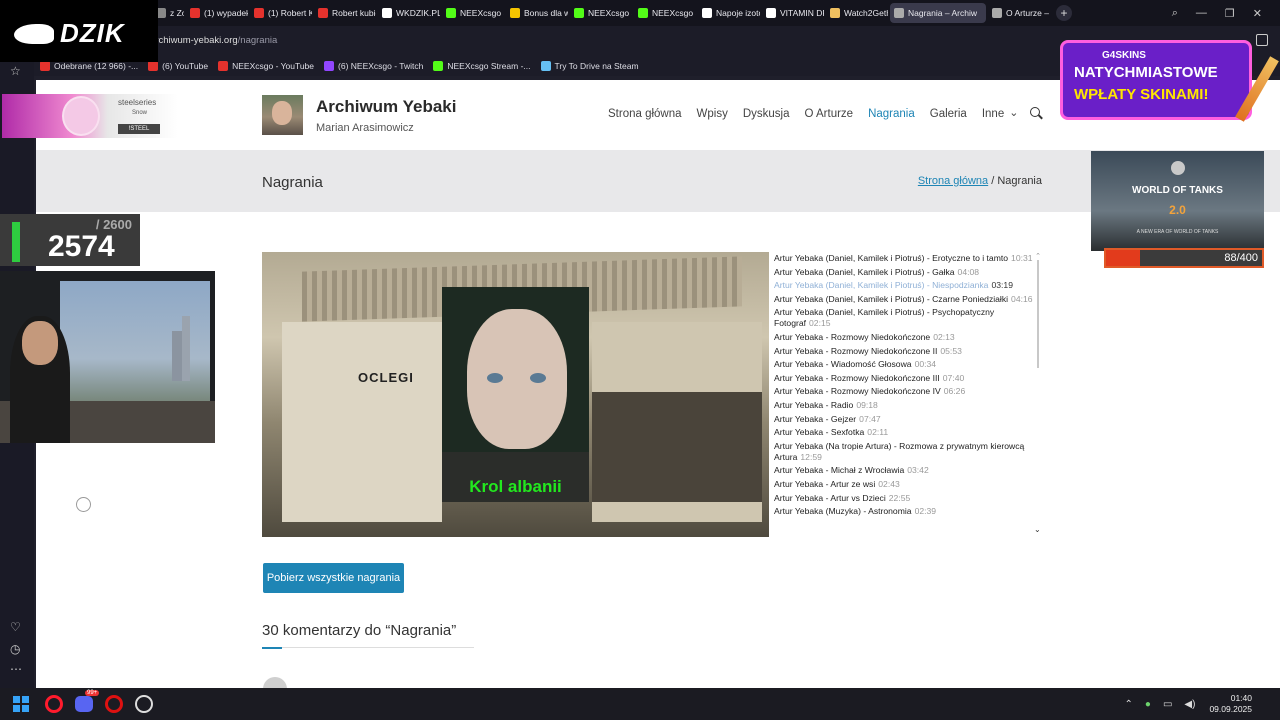 The width and height of the screenshot is (1280, 720). I want to click on nav-item: Strona główna, so click(645, 114).